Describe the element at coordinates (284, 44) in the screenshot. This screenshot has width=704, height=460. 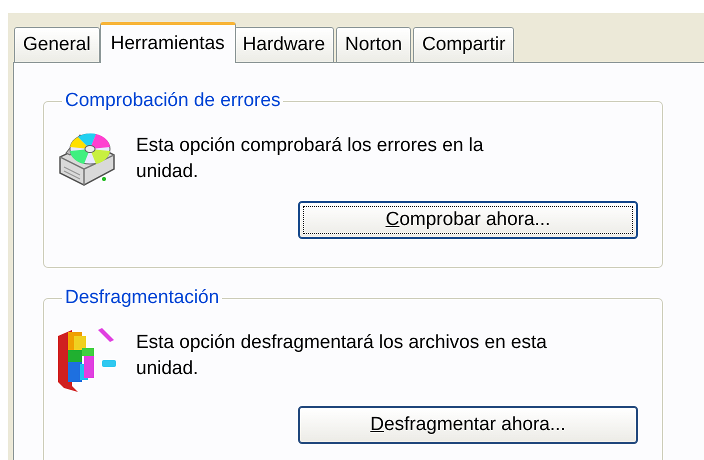
I see `tab: Hardware` at that location.